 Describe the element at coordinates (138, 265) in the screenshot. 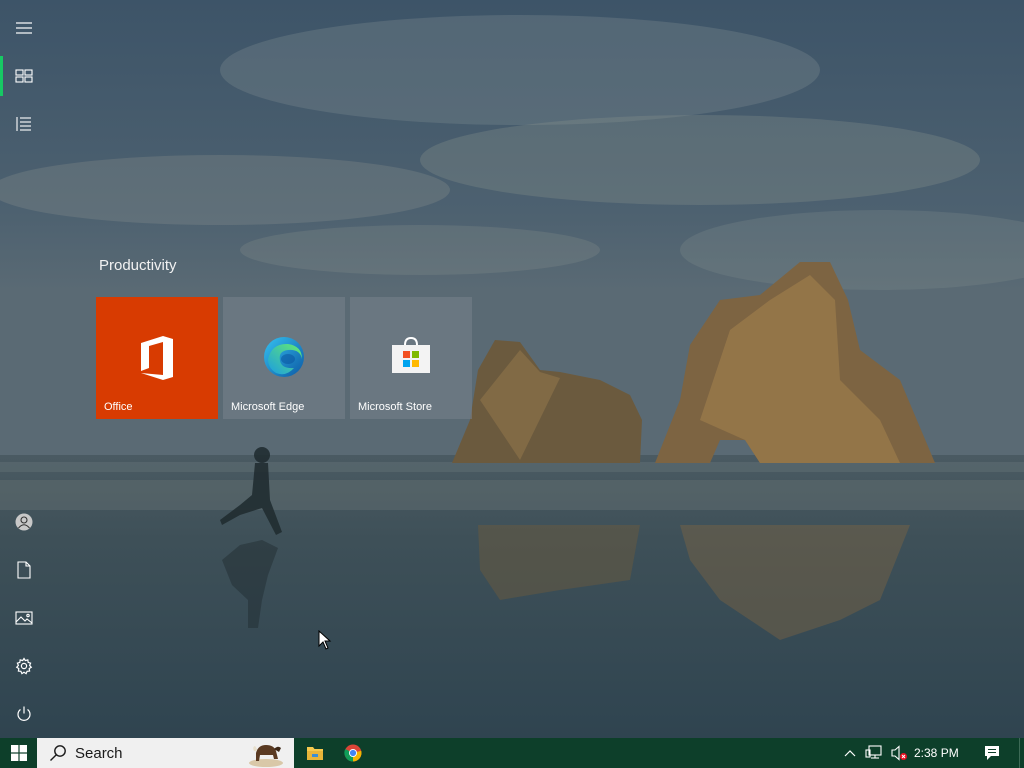

I see `tile-group-title: Productivity` at that location.